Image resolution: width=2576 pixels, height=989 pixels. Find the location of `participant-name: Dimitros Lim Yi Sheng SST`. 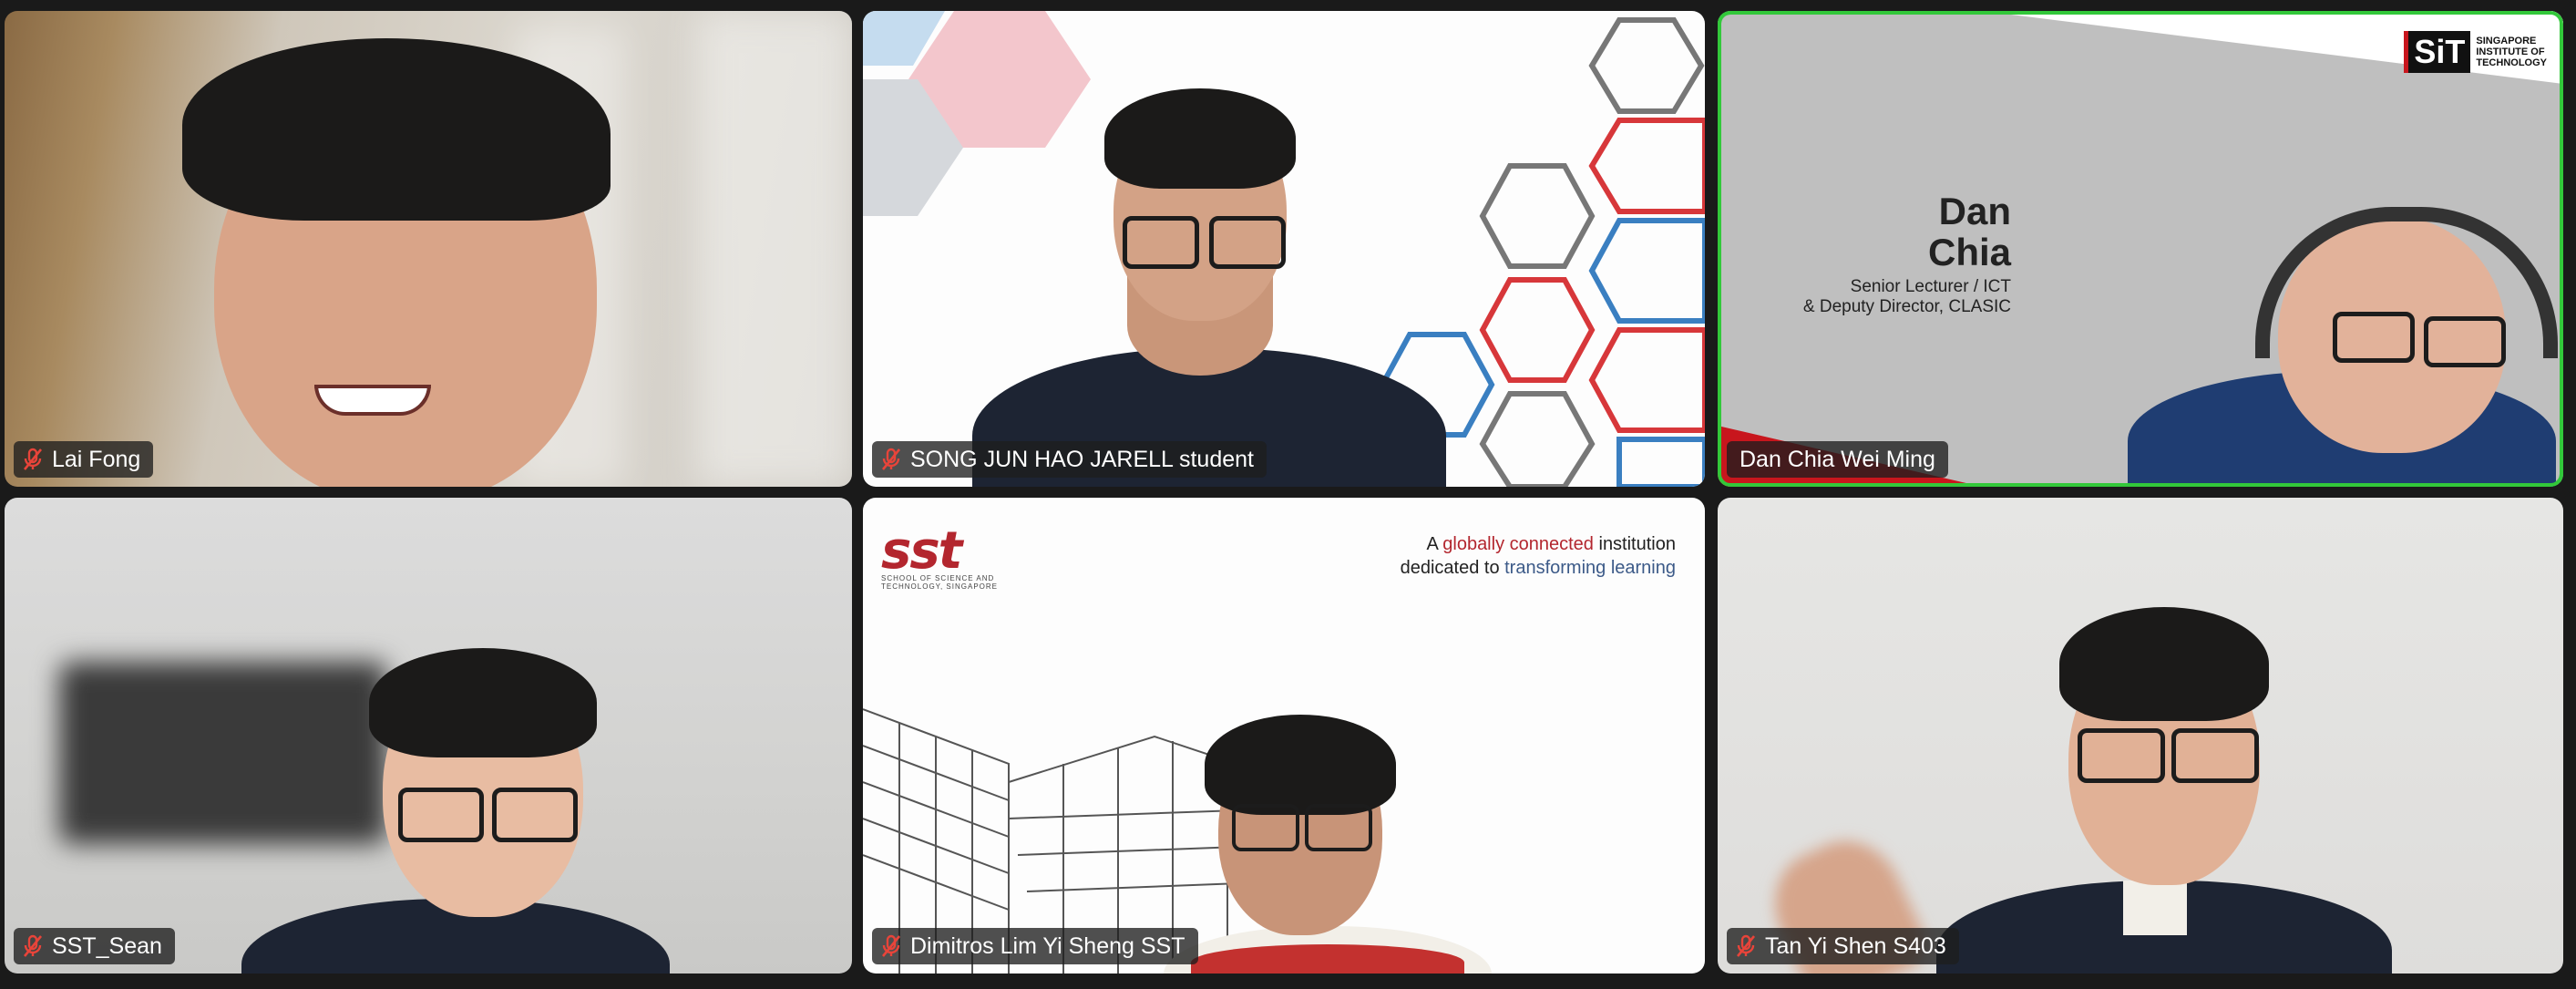

participant-name: Dimitros Lim Yi Sheng SST is located at coordinates (1047, 945).